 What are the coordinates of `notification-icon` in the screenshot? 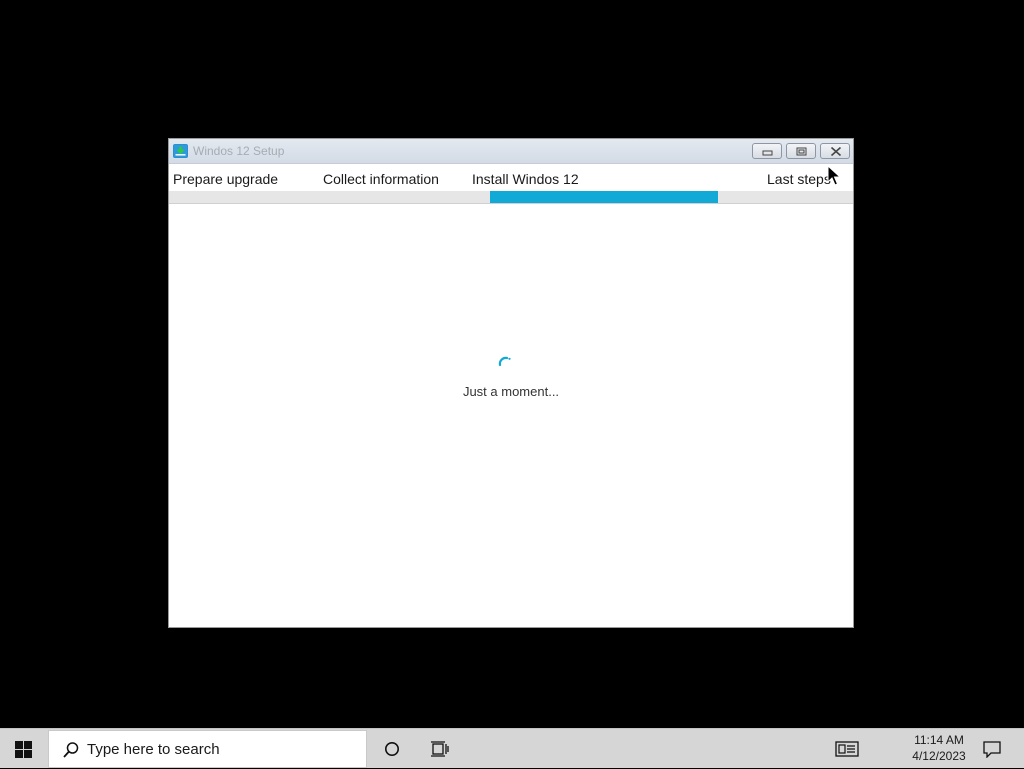 It's located at (992, 749).